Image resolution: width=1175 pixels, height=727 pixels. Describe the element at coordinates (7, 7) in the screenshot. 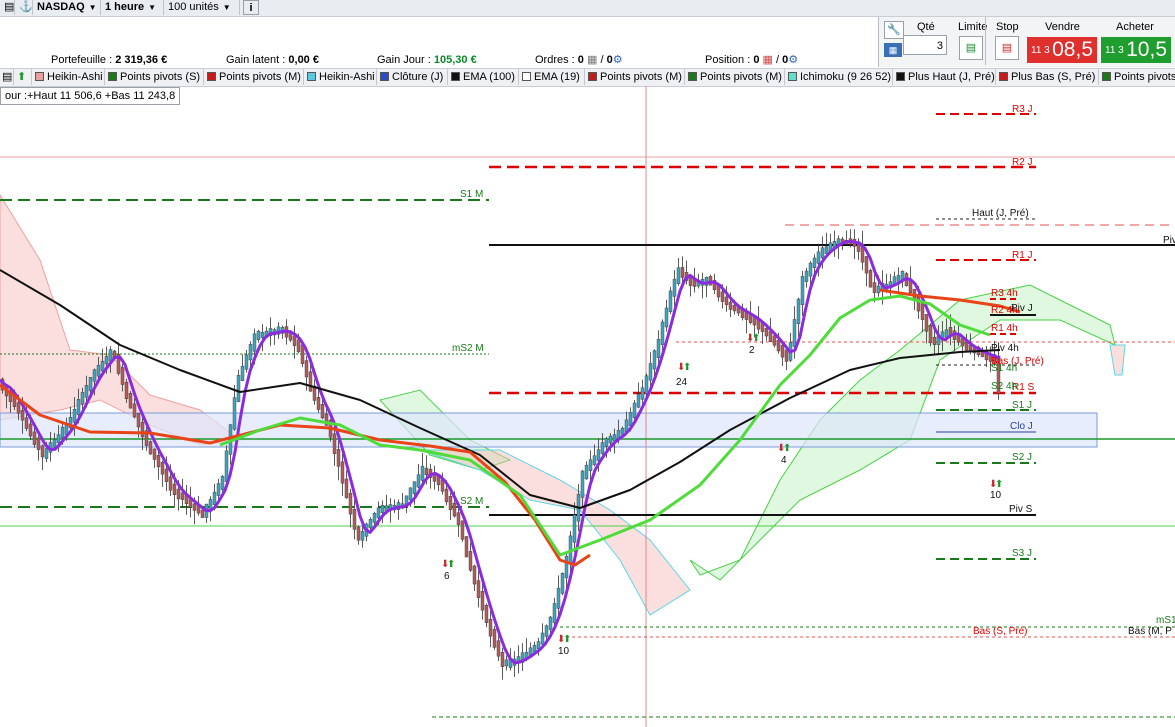

I see `chart-menu-icon: ▤` at that location.